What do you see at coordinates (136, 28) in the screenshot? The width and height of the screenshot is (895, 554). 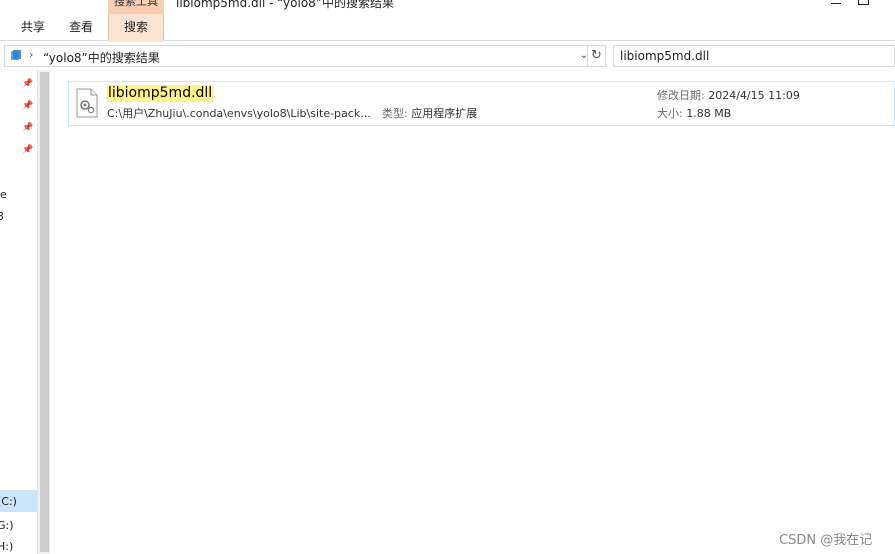 I see `tab-search: 搜索` at bounding box center [136, 28].